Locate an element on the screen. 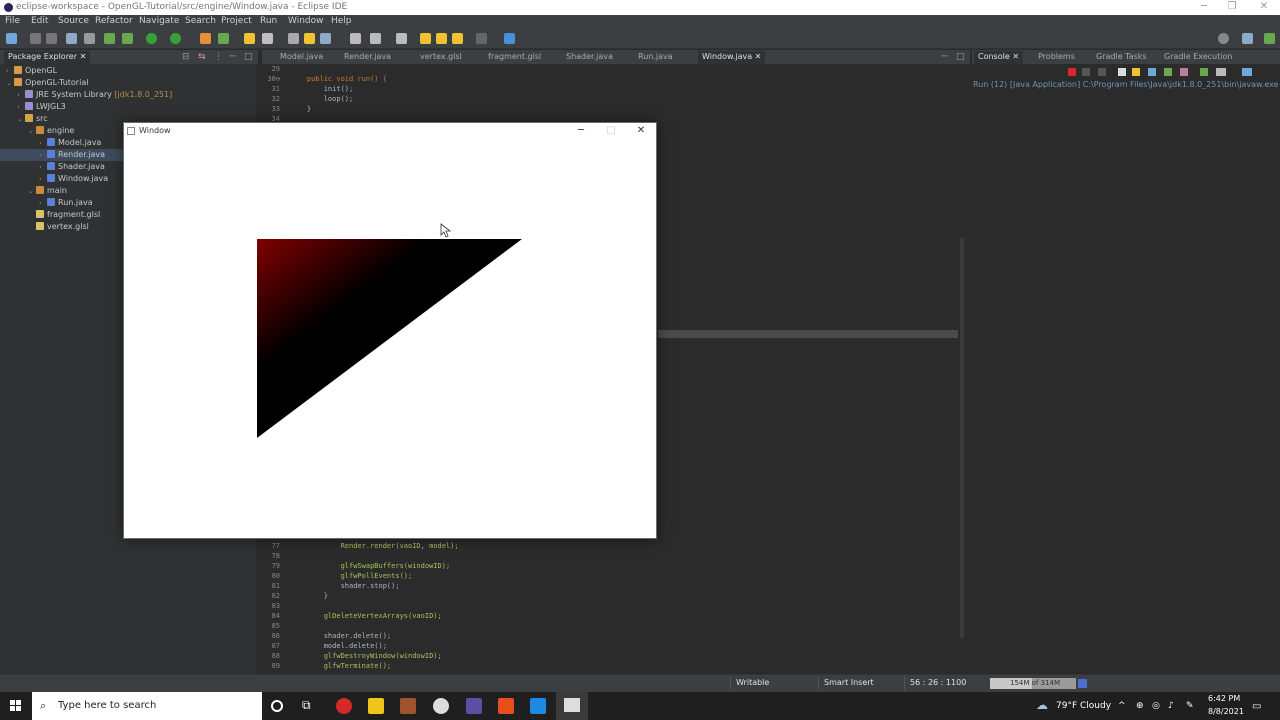 The image size is (1280, 720). glfw-close-button: ✕ is located at coordinates (641, 131).